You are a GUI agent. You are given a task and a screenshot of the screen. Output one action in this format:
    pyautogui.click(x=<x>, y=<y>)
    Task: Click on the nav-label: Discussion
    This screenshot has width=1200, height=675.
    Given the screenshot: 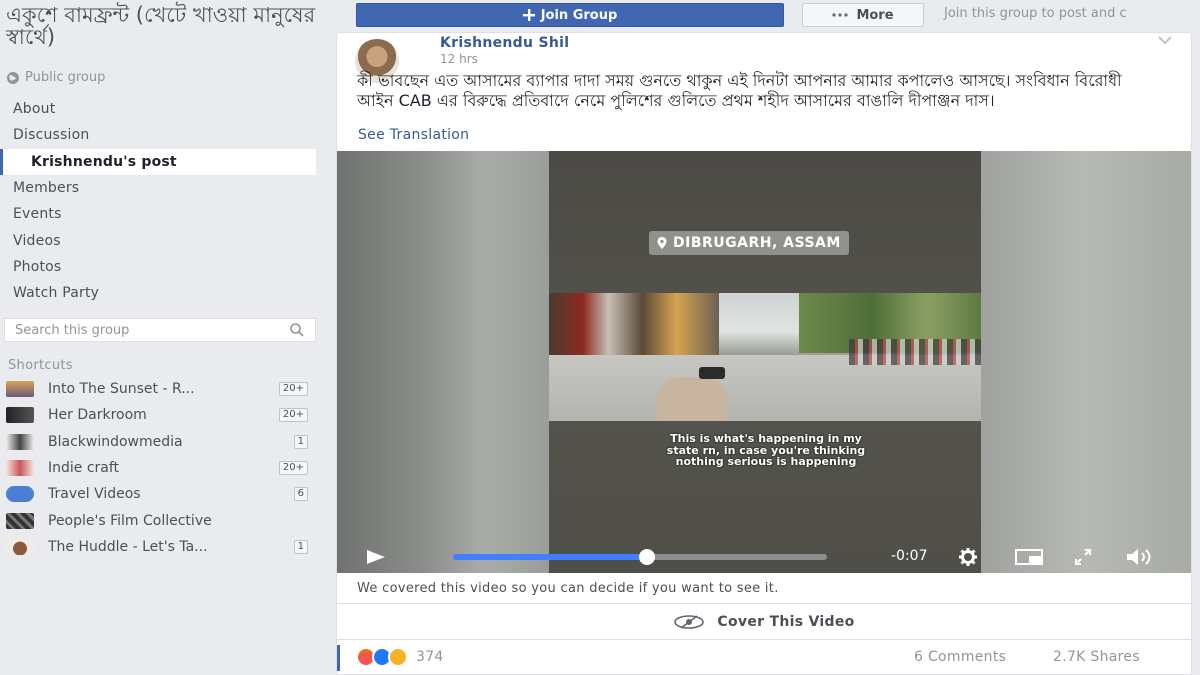 What is the action you would take?
    pyautogui.click(x=51, y=135)
    